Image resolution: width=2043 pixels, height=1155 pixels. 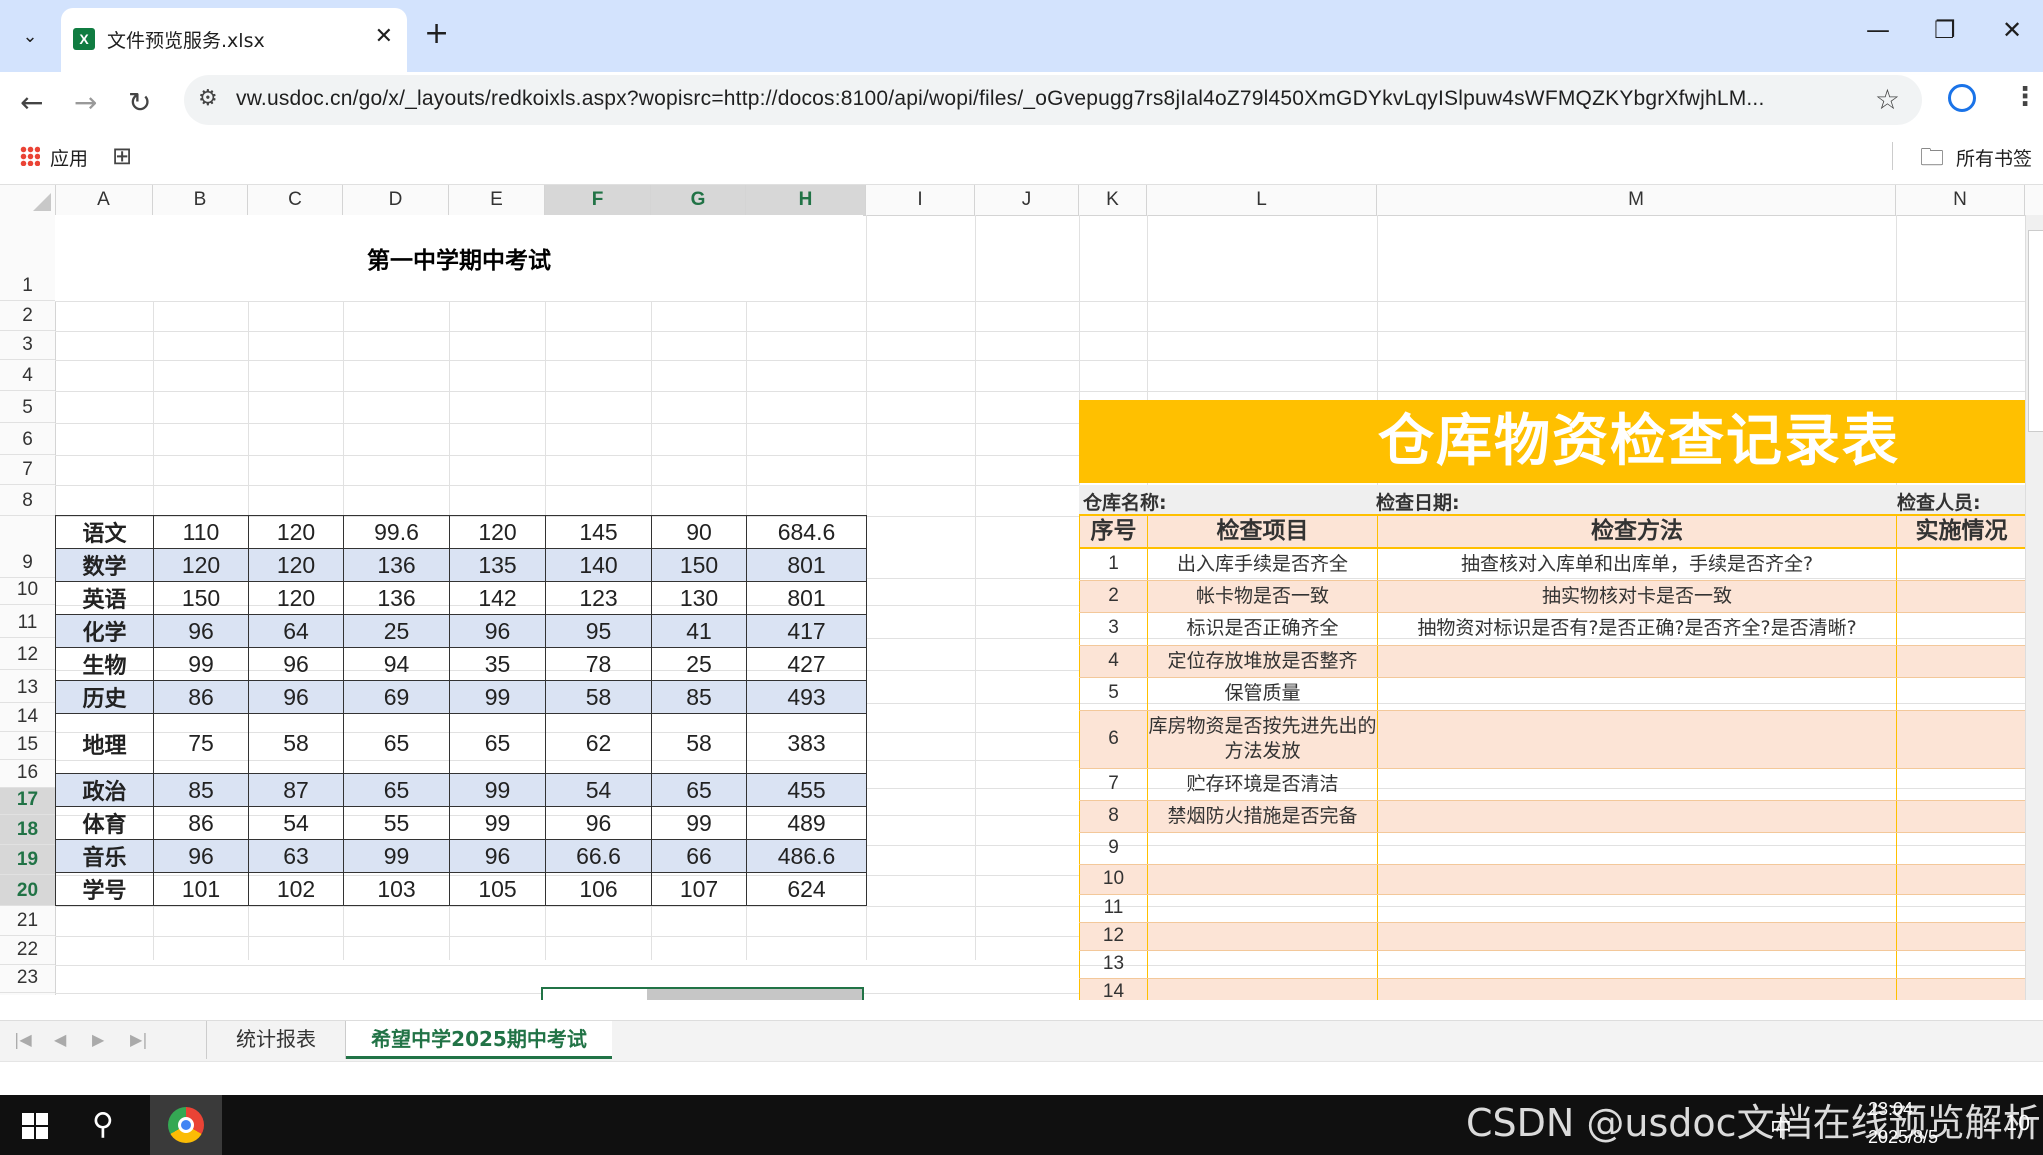 What do you see at coordinates (27, 801) in the screenshot?
I see `row-header-17: 17` at bounding box center [27, 801].